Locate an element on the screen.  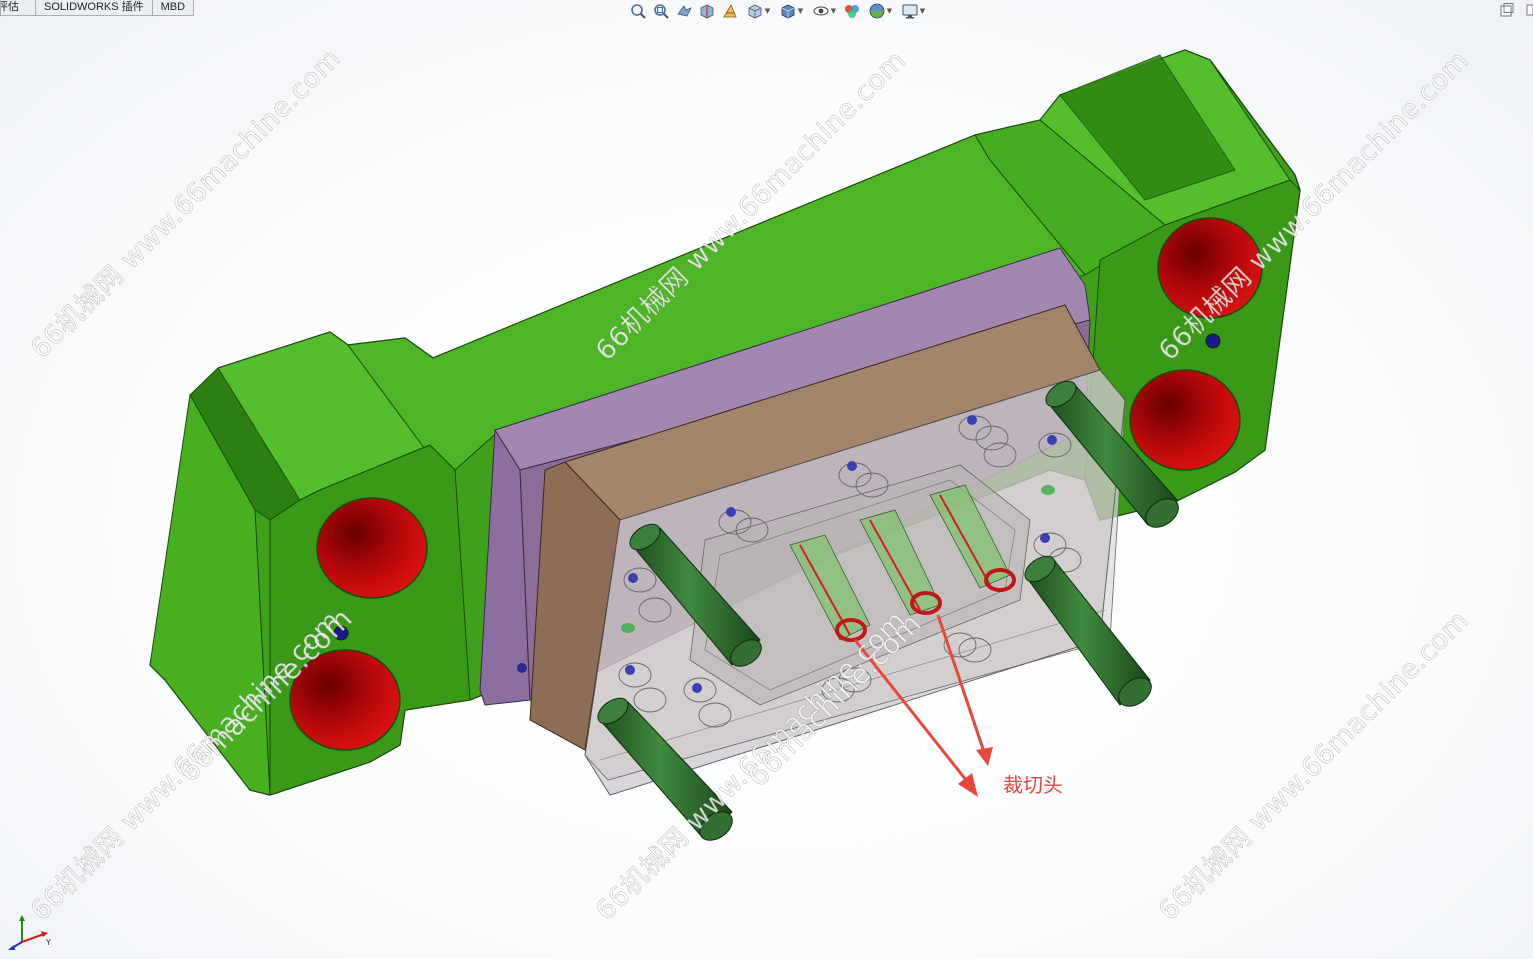
tab-mbd: MBD is located at coordinates (173, 8).